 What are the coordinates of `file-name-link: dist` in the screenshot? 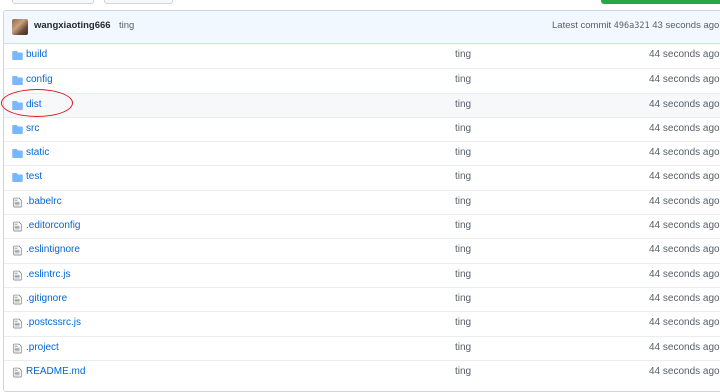 It's located at (34, 104).